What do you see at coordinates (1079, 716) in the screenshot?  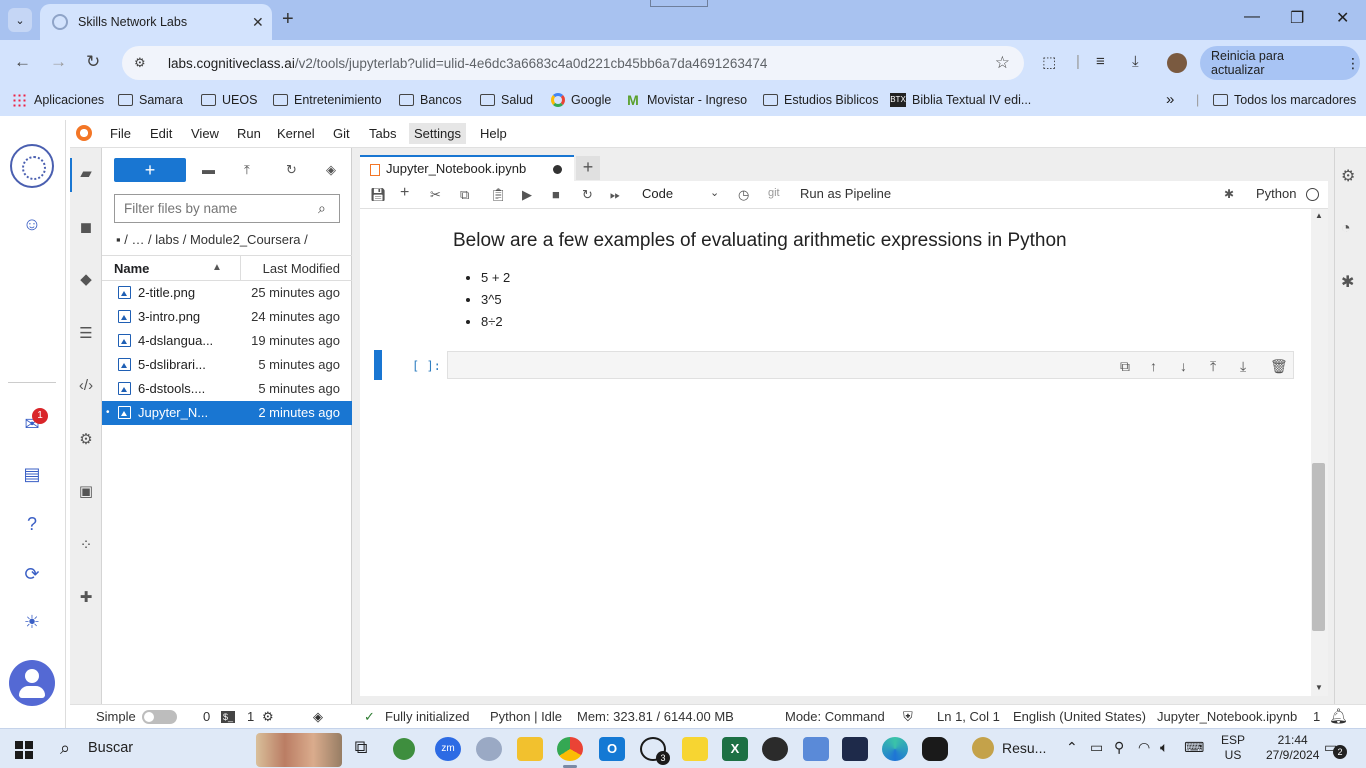 I see `spellcheck-language: English (United States)` at bounding box center [1079, 716].